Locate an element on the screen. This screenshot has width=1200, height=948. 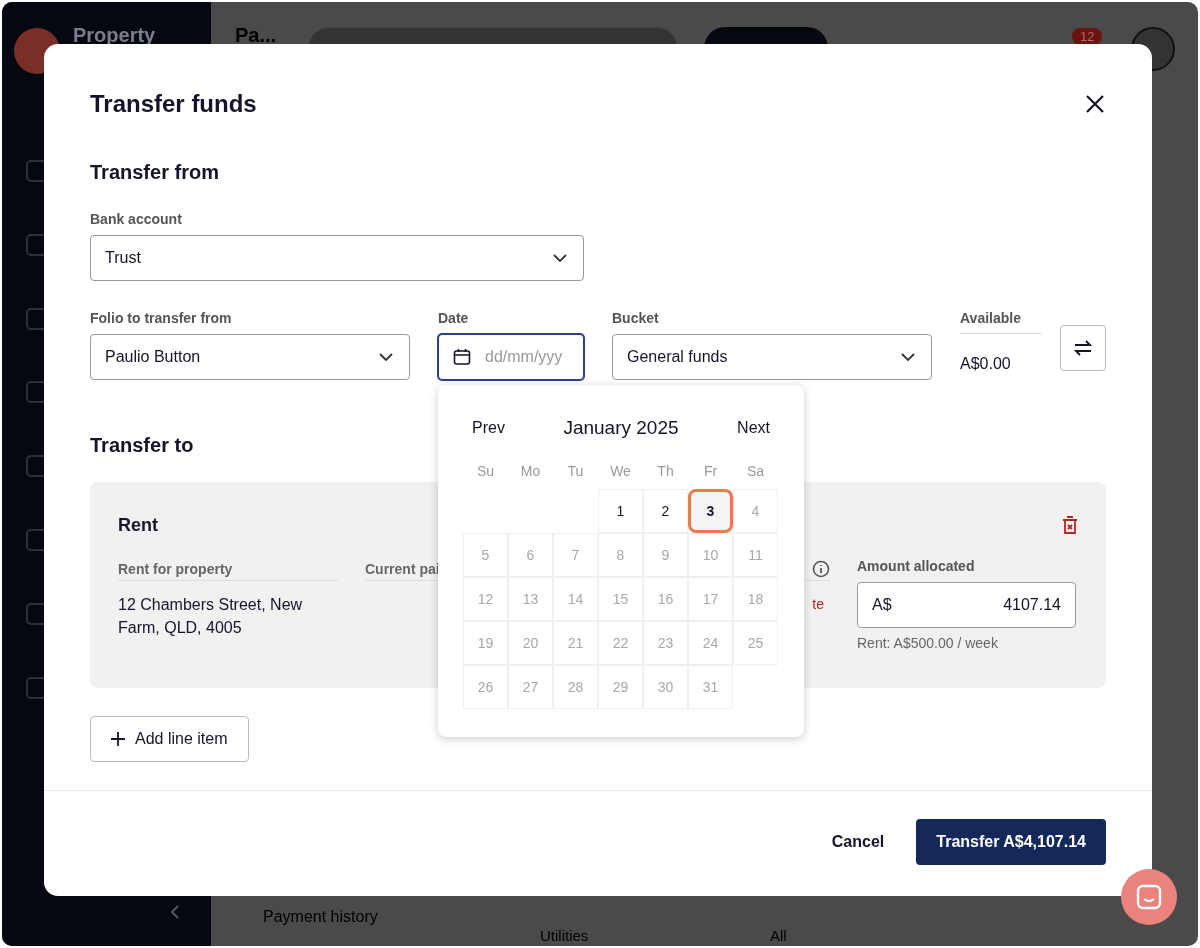
field-label: Date is located at coordinates (454, 318).